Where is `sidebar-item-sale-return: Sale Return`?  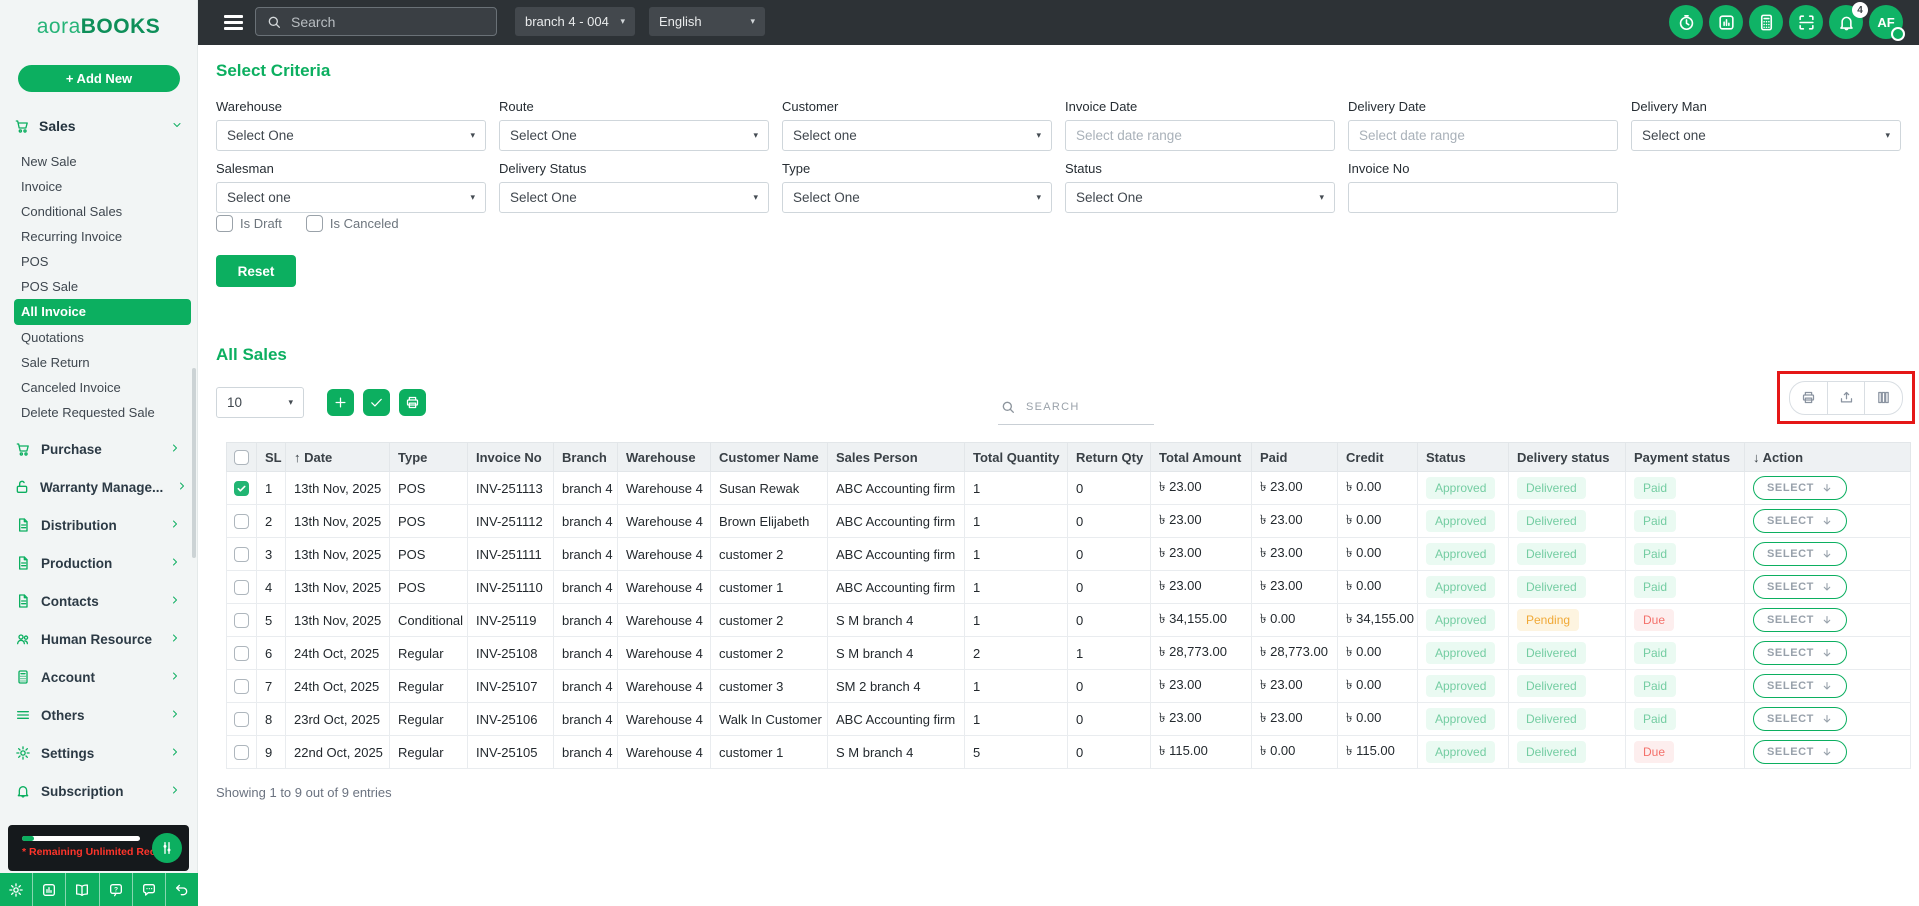
sidebar-item-sale-return: Sale Return is located at coordinates (102, 362).